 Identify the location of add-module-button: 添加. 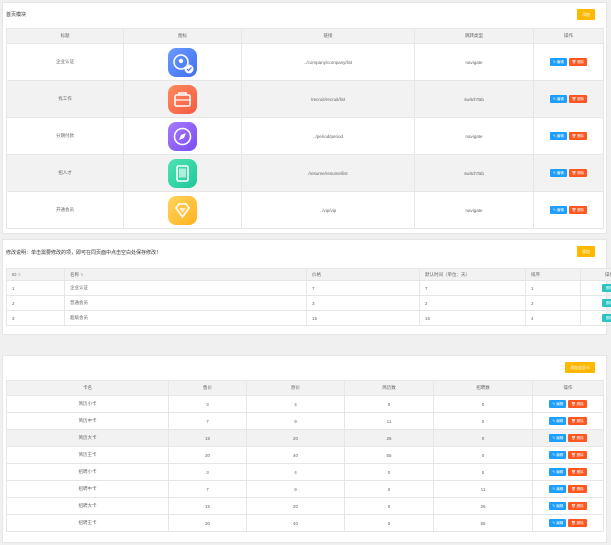
(586, 14).